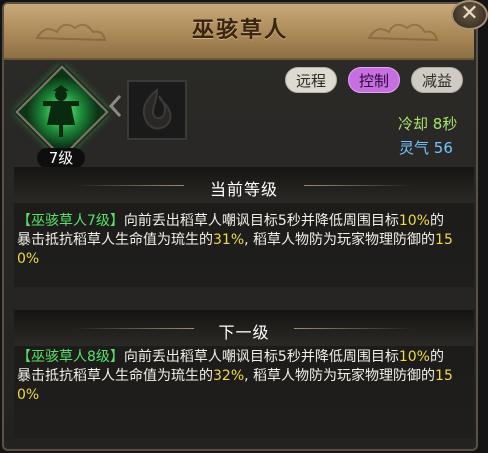 The image size is (488, 453). Describe the element at coordinates (414, 148) in the screenshot. I see `qi-label: 灵气` at that location.